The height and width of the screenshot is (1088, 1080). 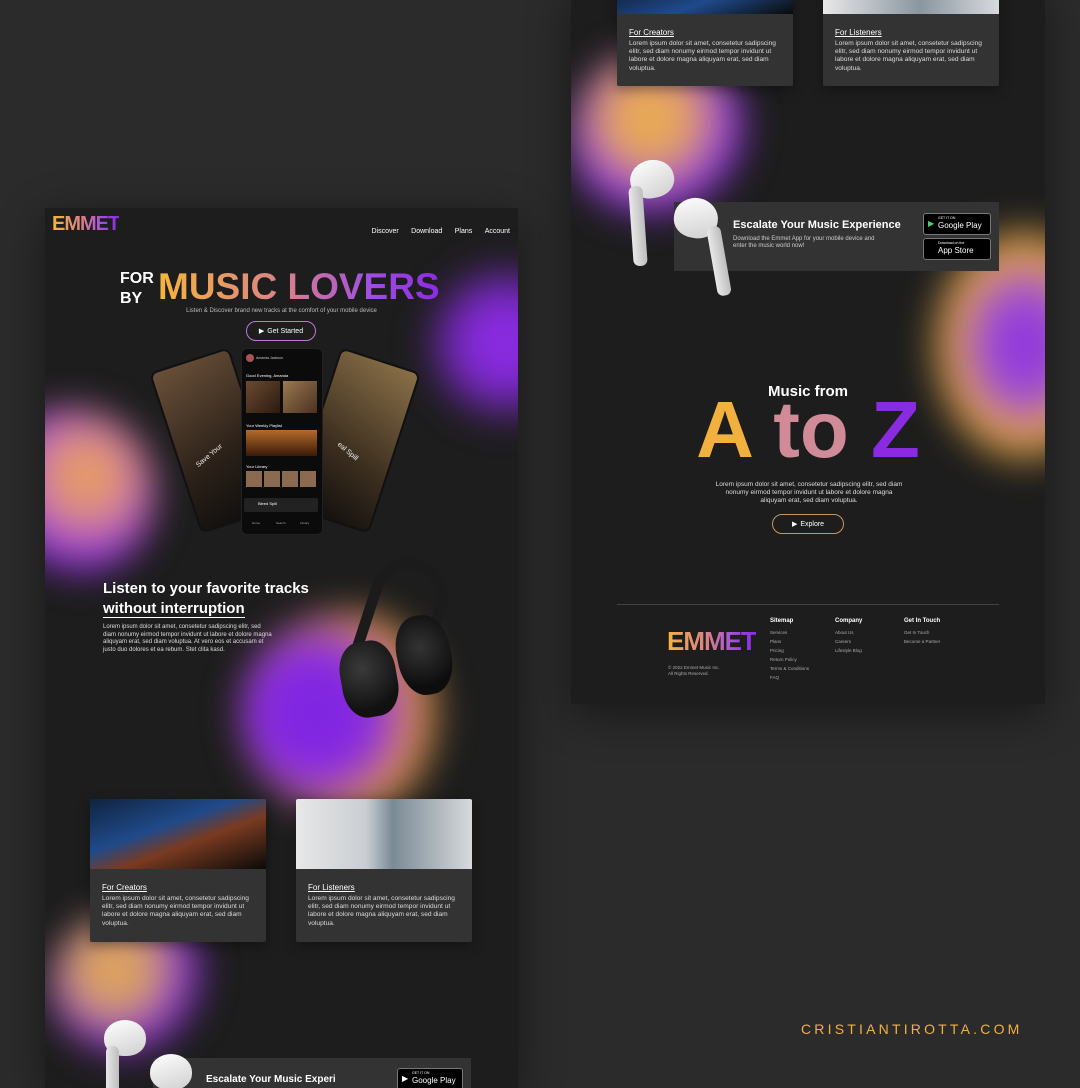 What do you see at coordinates (390, 887) in the screenshot?
I see `card-listeners-title: For Listeners` at bounding box center [390, 887].